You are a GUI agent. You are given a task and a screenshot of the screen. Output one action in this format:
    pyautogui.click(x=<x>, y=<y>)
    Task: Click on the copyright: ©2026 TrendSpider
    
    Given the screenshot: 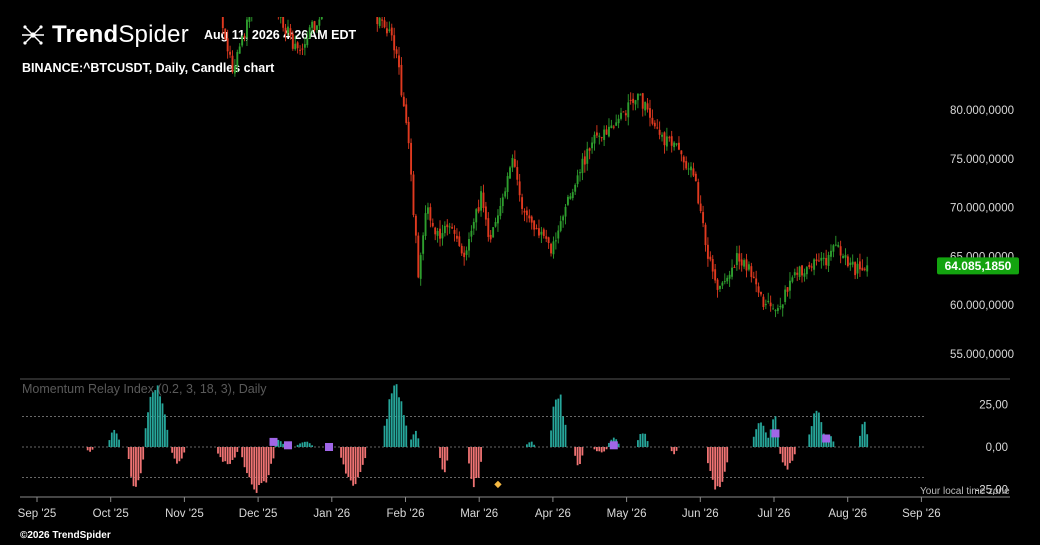 What is the action you would take?
    pyautogui.click(x=65, y=535)
    